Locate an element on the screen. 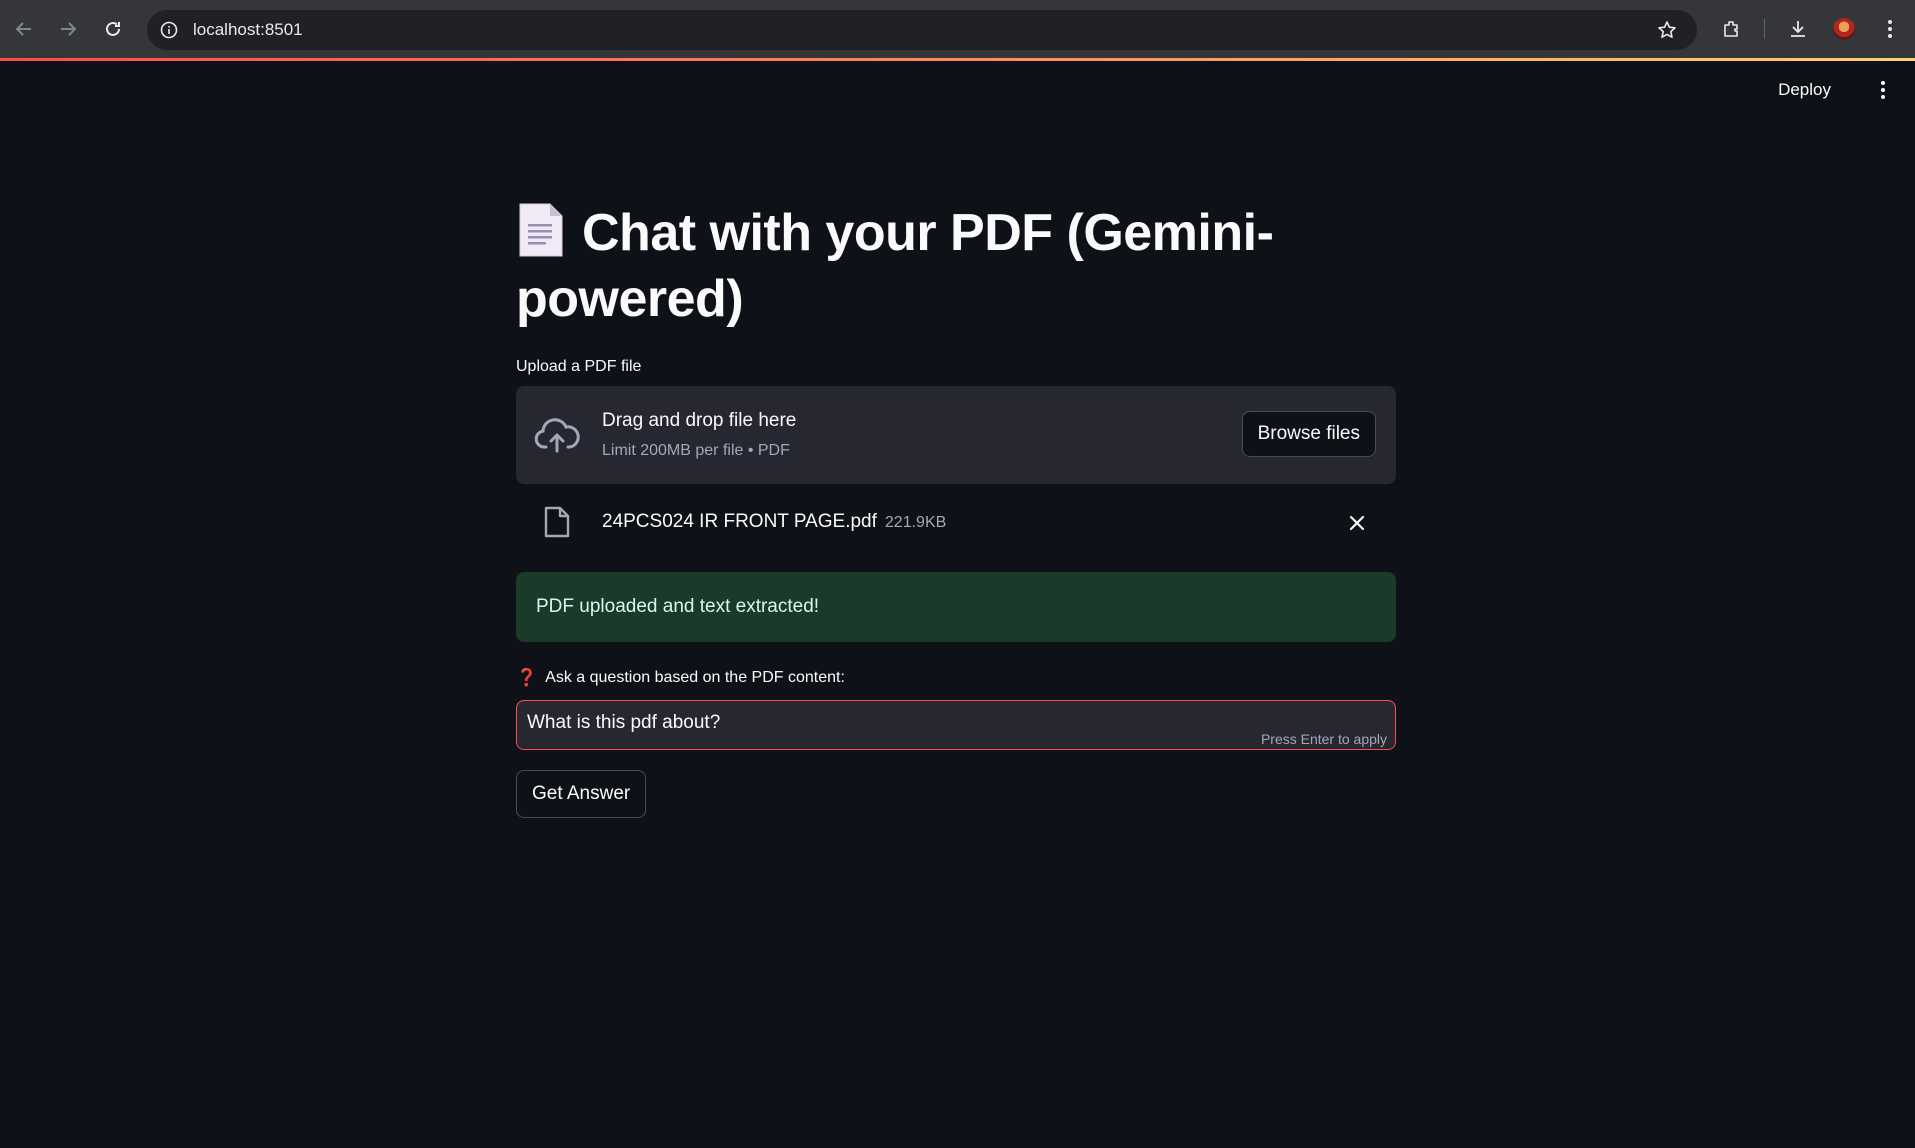 The height and width of the screenshot is (1148, 1915). upload-label: Upload a PDF file is located at coordinates (579, 366).